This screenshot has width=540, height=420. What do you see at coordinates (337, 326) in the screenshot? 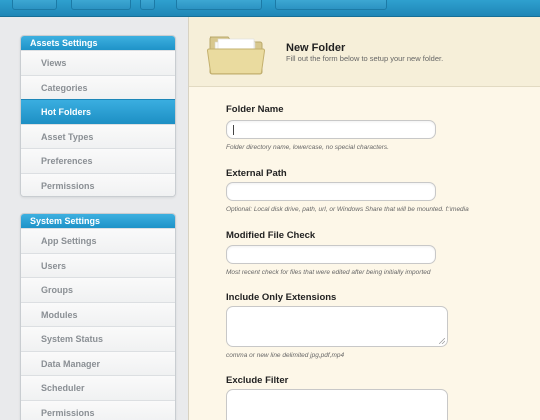
I see `include-only-extensions-textarea` at bounding box center [337, 326].